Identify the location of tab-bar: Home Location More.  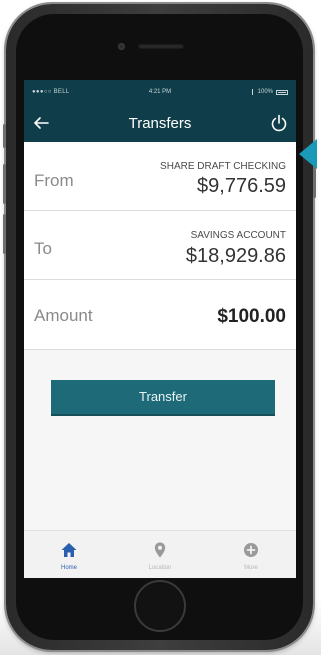
(160, 554).